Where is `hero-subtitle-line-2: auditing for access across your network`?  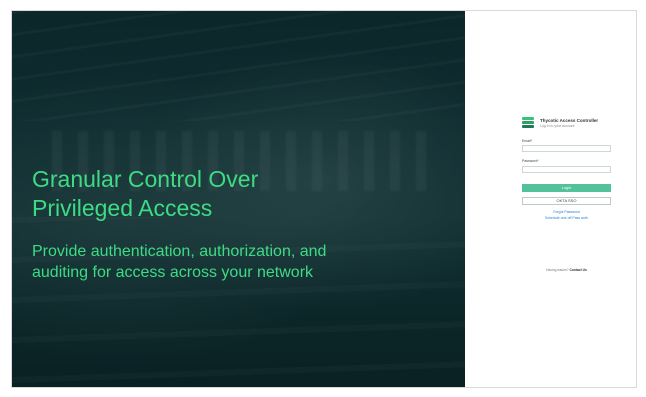 hero-subtitle-line-2: auditing for access across your network is located at coordinates (173, 272).